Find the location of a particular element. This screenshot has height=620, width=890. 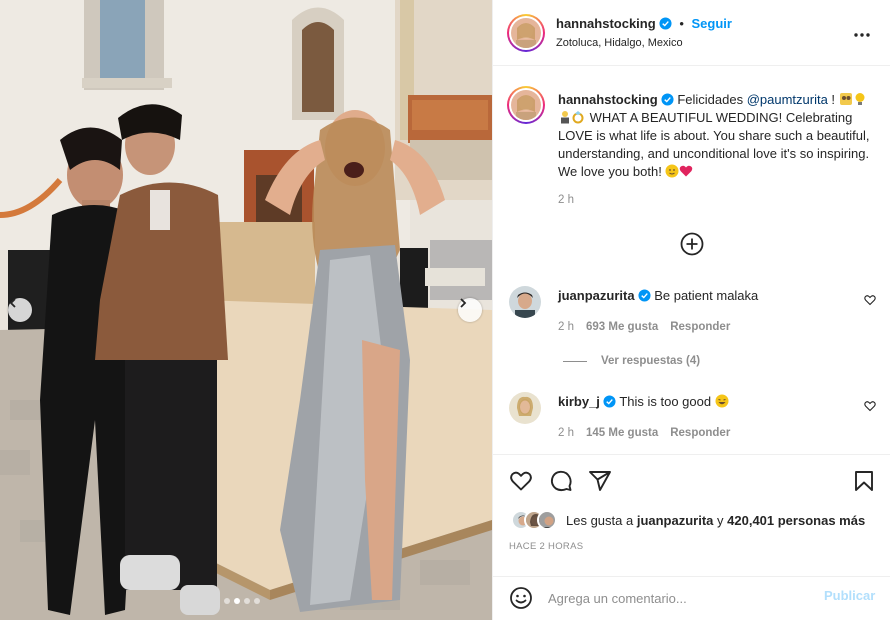

caption-text-1: Felicidades is located at coordinates (712, 99).